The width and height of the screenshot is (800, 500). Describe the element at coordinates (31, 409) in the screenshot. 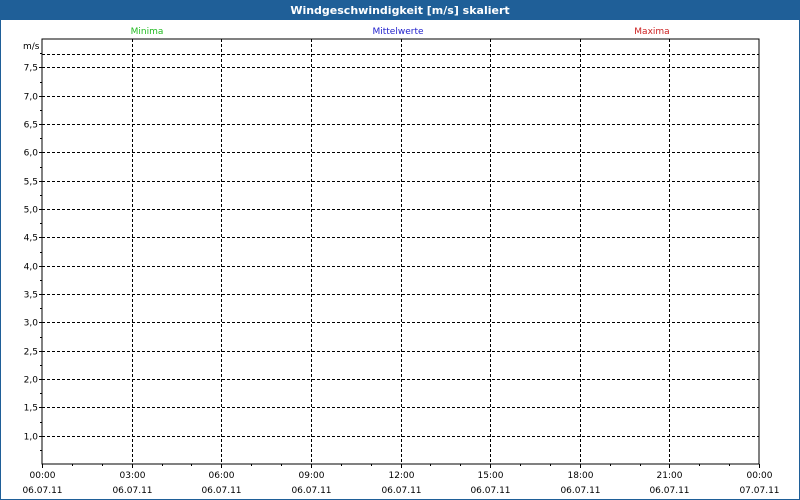

I see `y-tick-label: 1,5` at that location.